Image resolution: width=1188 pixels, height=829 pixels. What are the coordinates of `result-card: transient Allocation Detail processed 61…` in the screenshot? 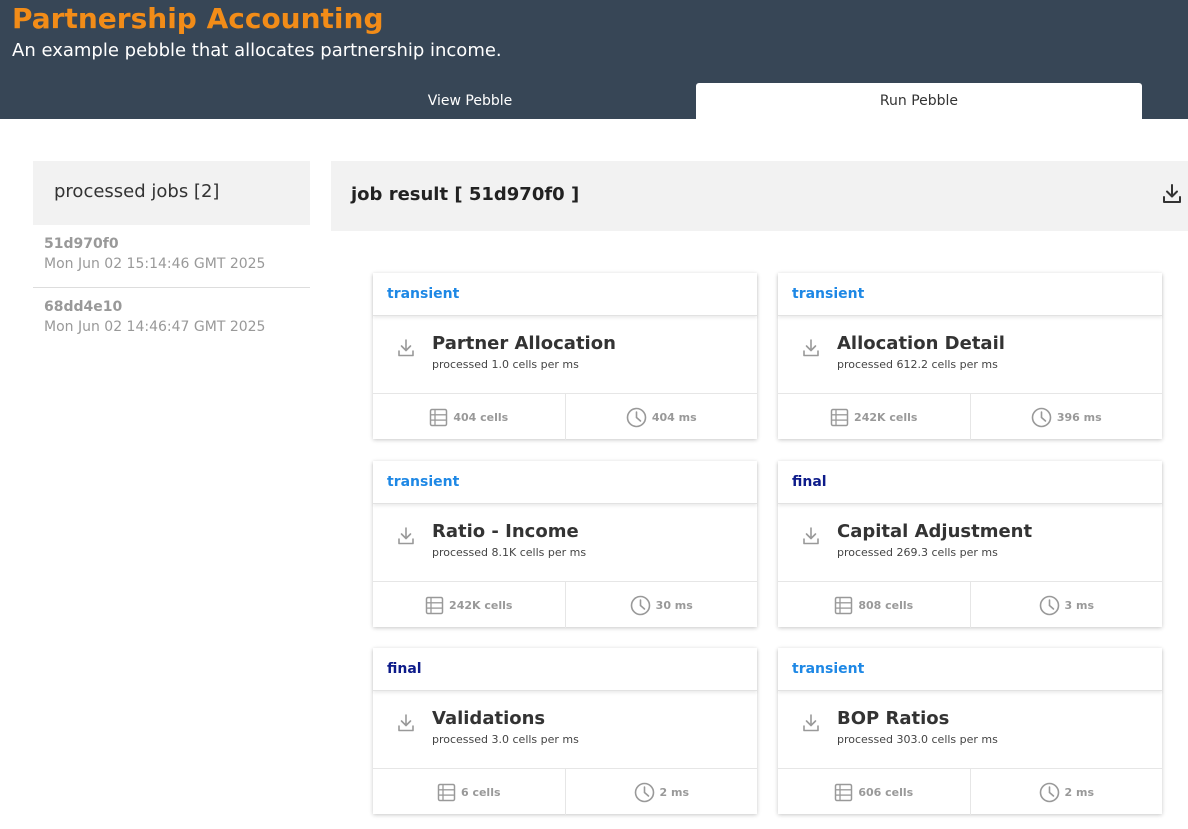 It's located at (970, 356).